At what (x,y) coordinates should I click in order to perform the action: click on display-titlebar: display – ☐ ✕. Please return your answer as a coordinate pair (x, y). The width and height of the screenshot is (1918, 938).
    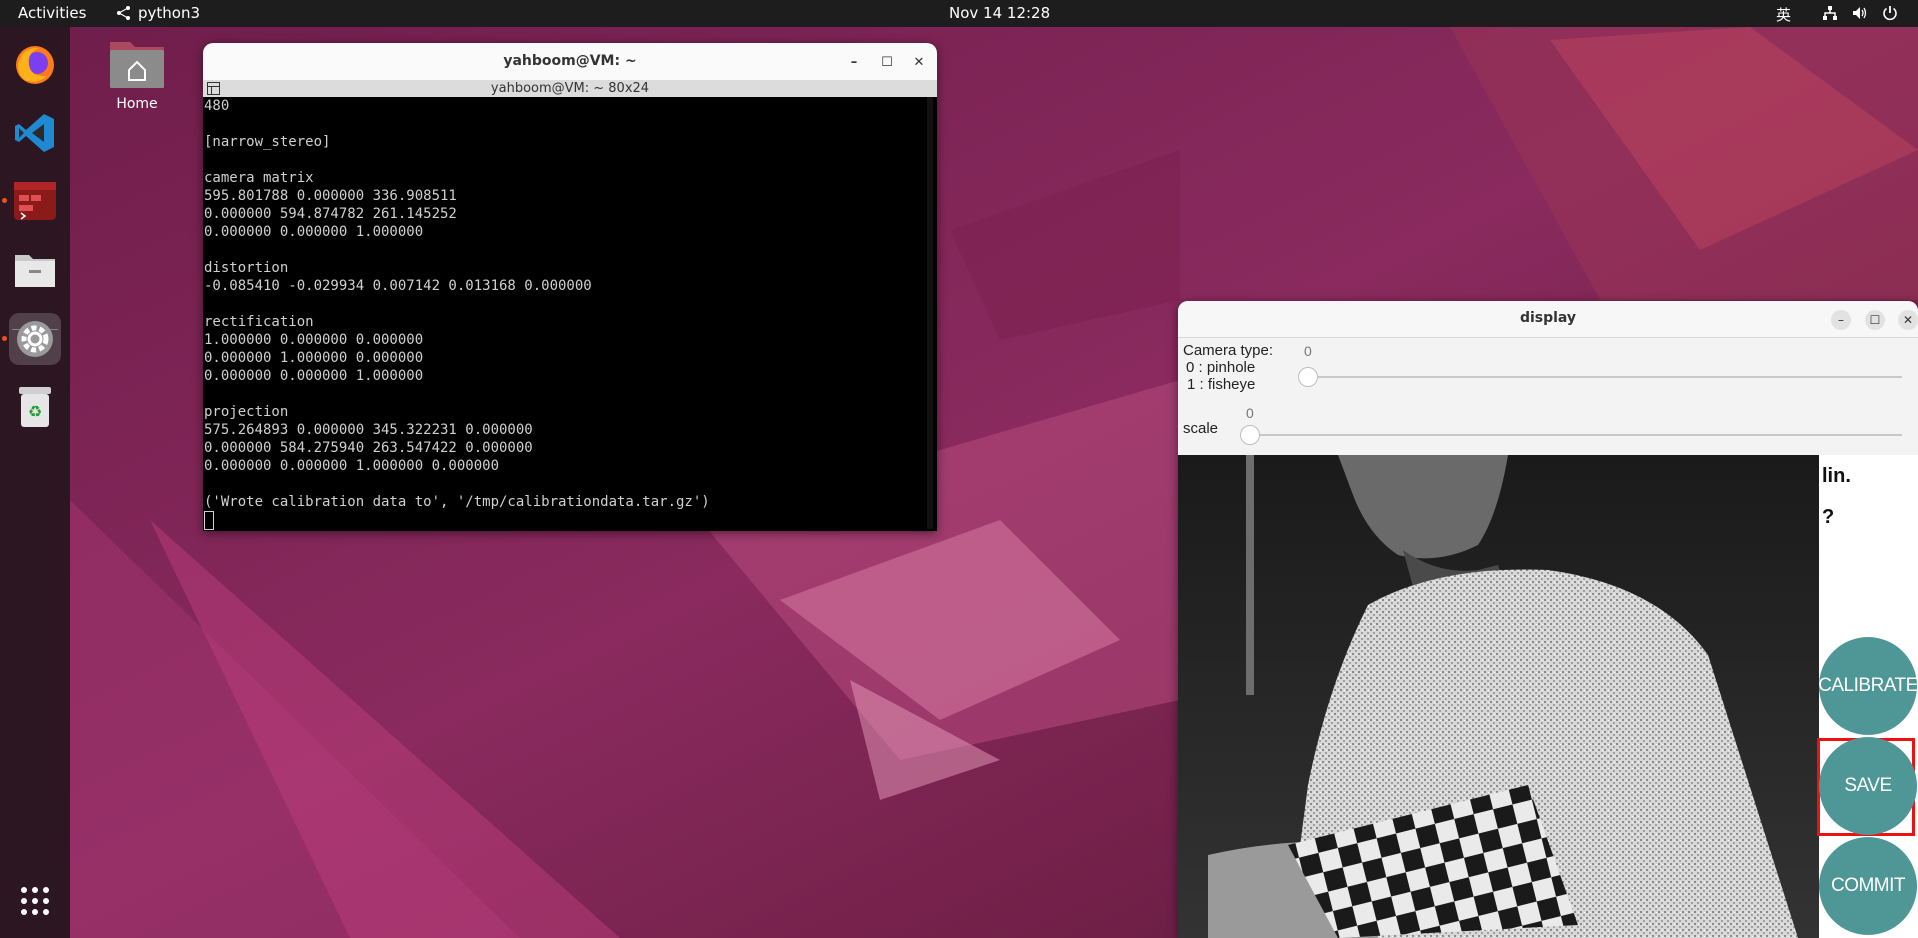
    Looking at the image, I should click on (1548, 319).